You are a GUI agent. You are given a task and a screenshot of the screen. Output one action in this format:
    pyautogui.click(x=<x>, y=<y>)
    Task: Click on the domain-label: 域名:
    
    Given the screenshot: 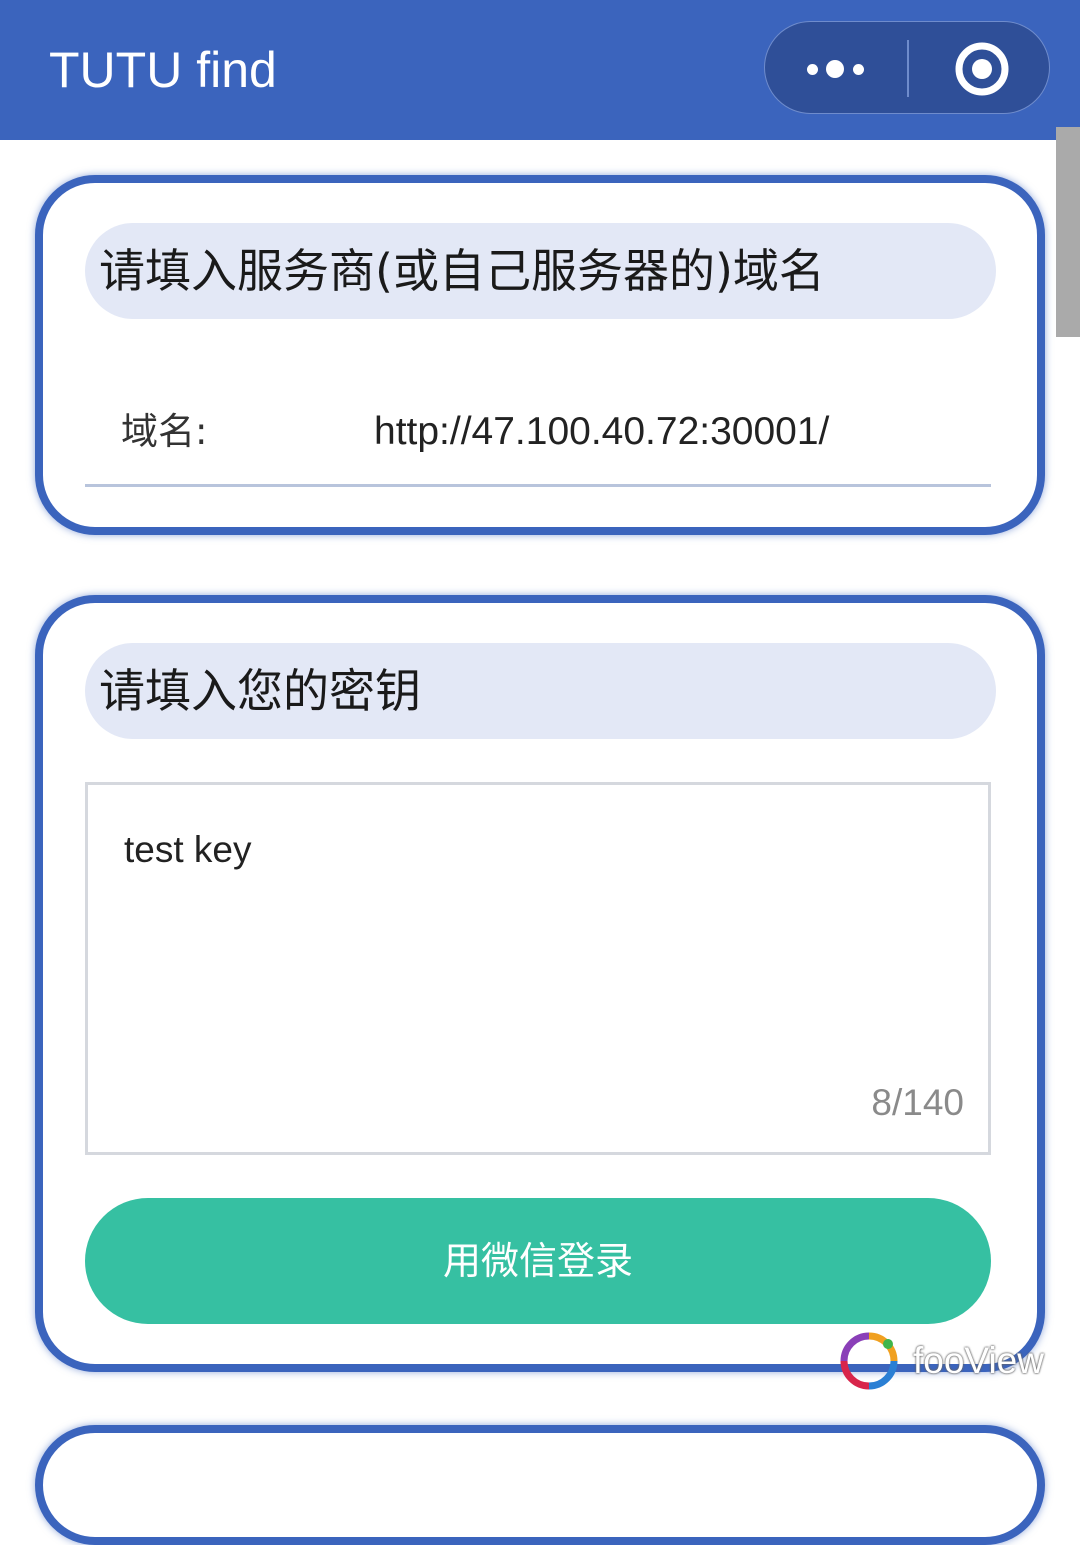 What is the action you would take?
    pyautogui.click(x=164, y=431)
    